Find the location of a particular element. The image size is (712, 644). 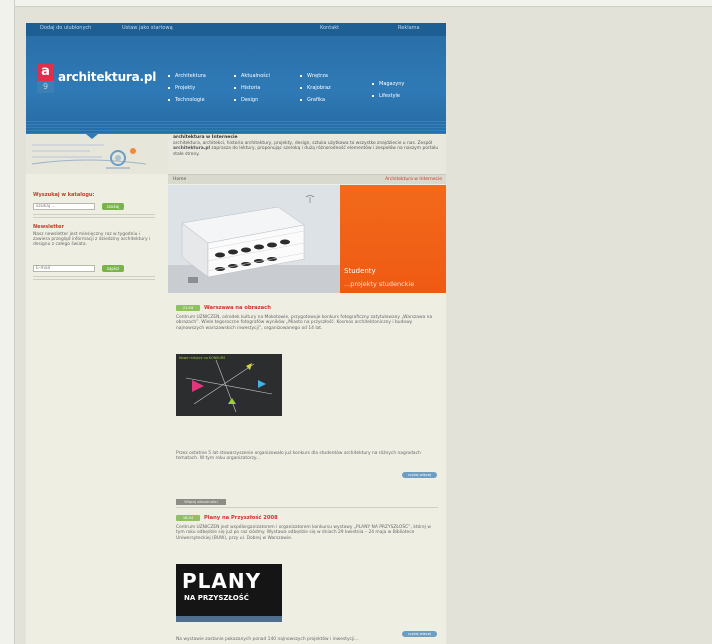

menu-item-lifestyle: Lifestyle is located at coordinates (386, 96).